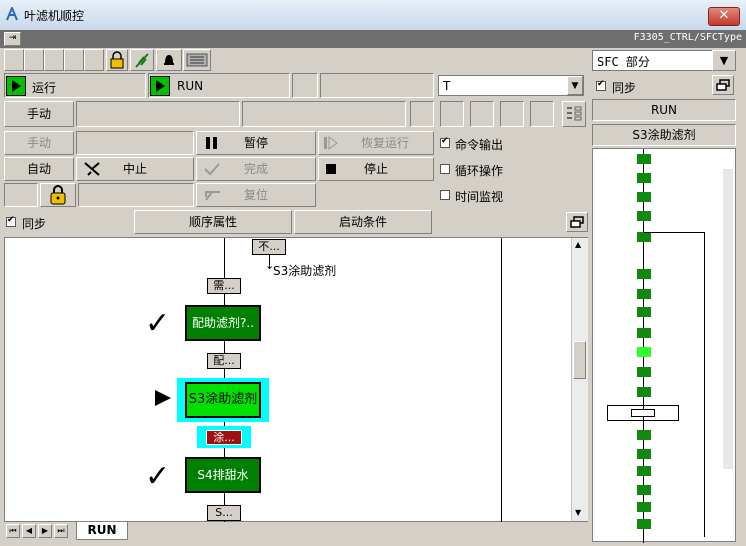 The width and height of the screenshot is (746, 546). What do you see at coordinates (12, 39) in the screenshot?
I see `exit-button: ⇥` at bounding box center [12, 39].